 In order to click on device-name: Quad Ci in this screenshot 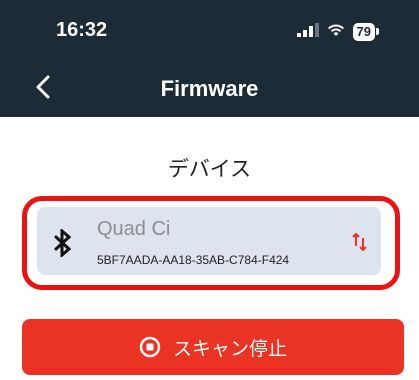, I will do `click(134, 229)`.